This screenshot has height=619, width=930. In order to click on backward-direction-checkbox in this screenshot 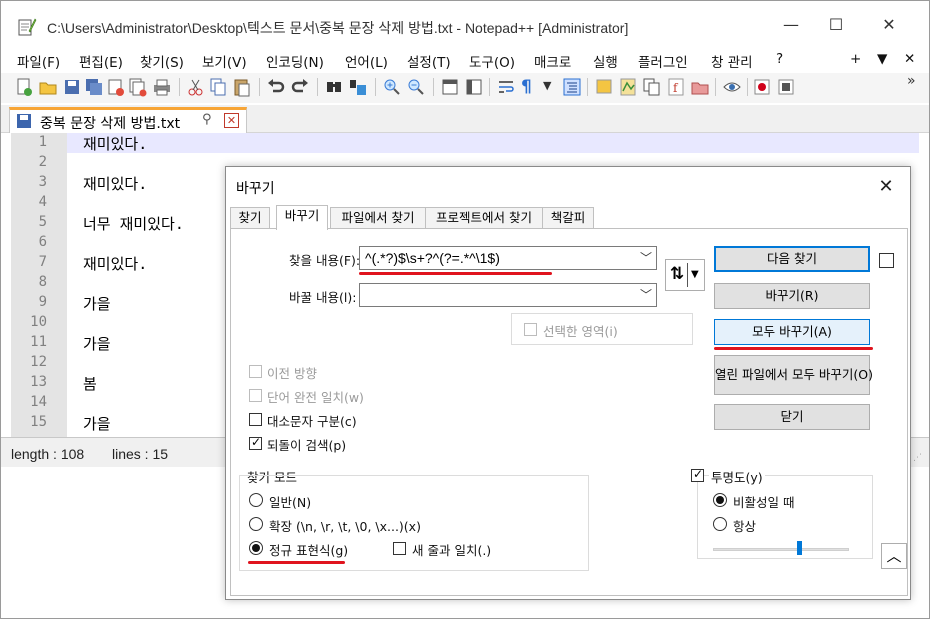, I will do `click(255, 371)`.